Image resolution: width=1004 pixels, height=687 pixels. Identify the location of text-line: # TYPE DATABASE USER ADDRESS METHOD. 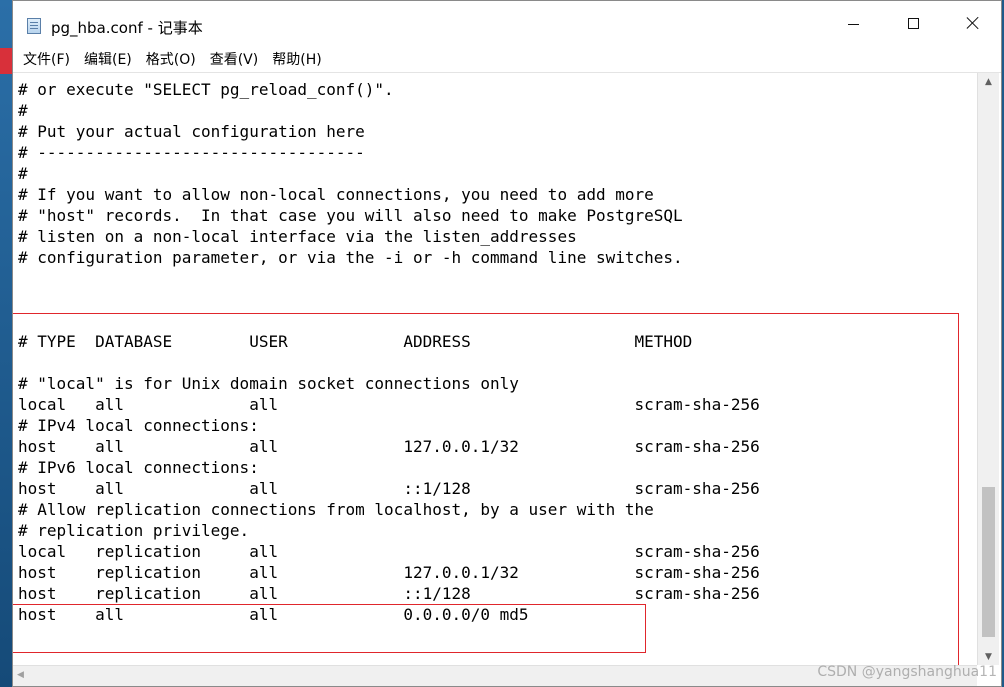
(355, 341).